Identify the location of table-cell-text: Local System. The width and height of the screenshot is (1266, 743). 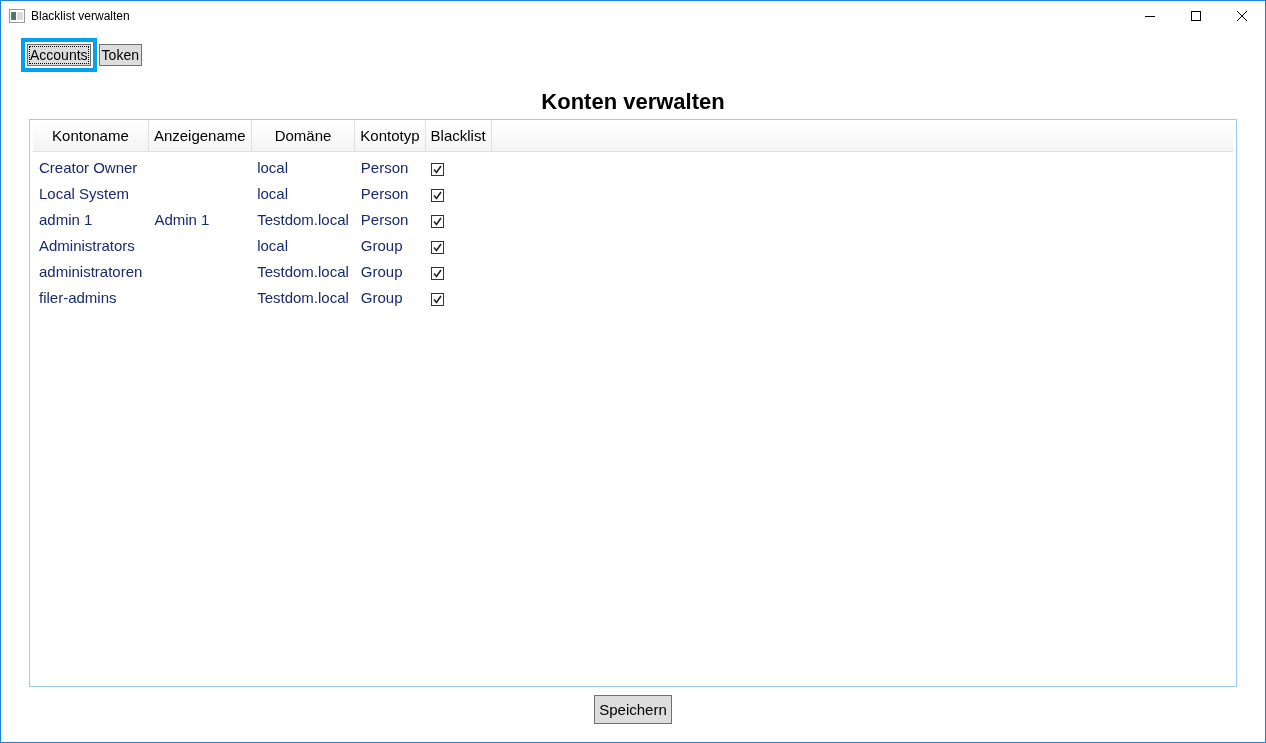
(84, 194).